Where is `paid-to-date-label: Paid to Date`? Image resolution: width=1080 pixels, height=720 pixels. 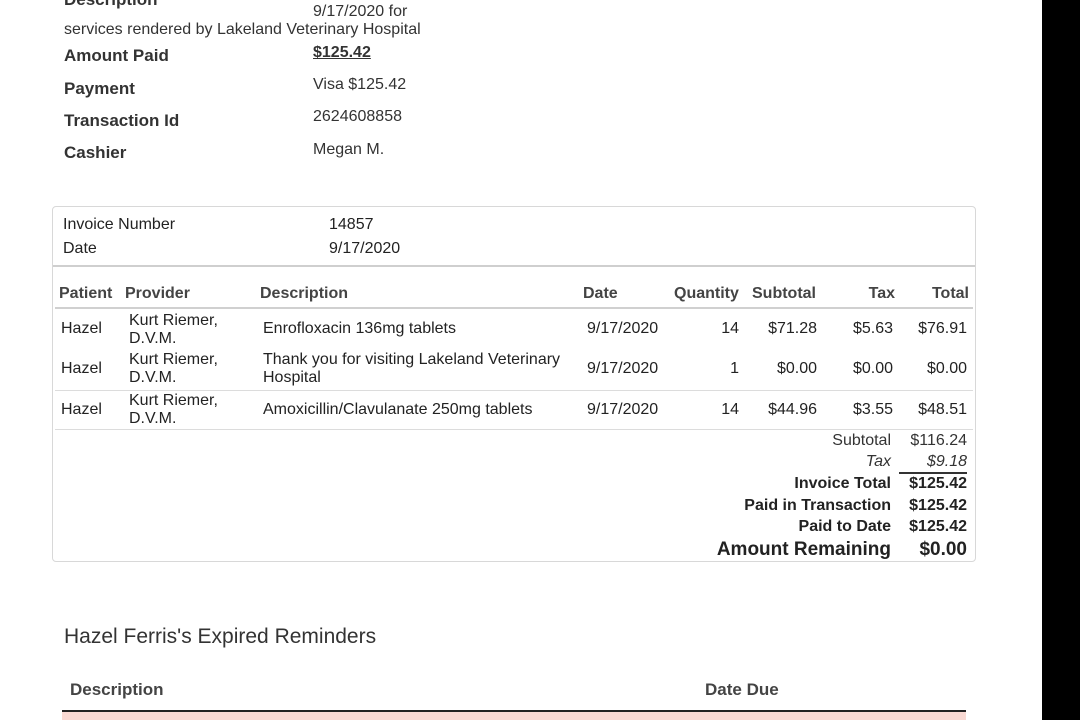
paid-to-date-label: Paid to Date is located at coordinates (844, 526).